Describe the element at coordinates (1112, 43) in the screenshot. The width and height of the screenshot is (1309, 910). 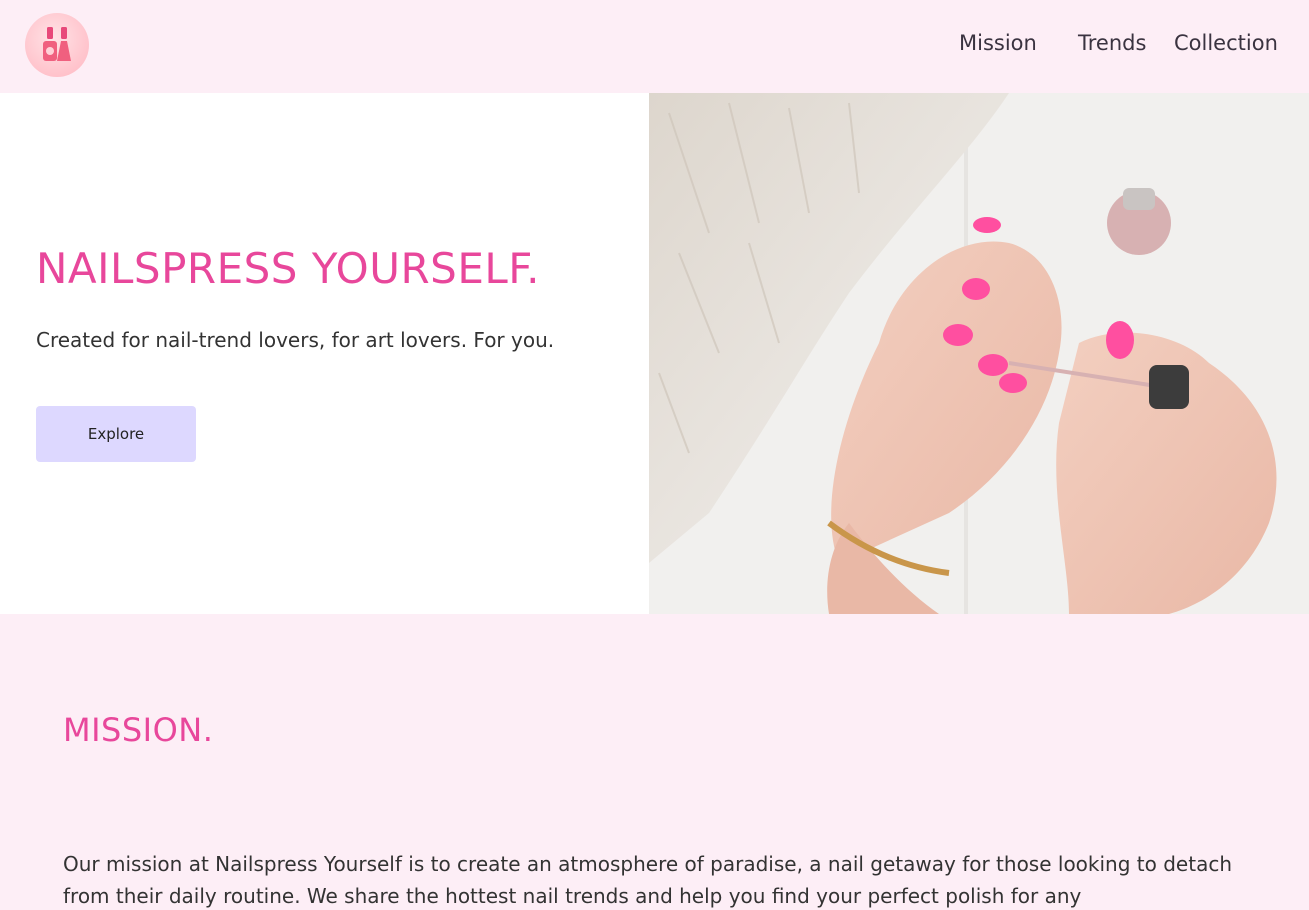
I see `nav-trends: Trends` at that location.